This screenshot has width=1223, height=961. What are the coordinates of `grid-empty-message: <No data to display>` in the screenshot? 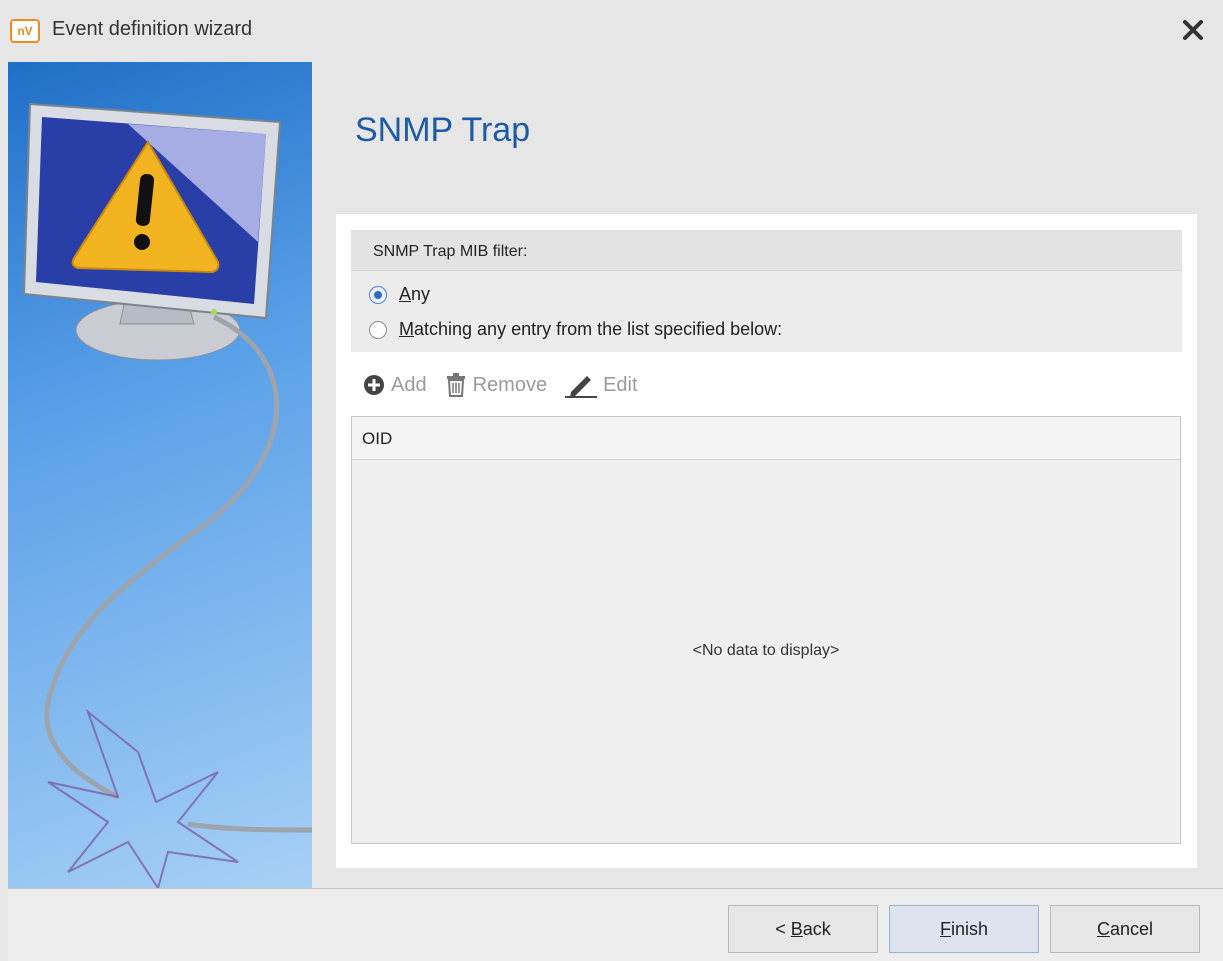 It's located at (766, 650).